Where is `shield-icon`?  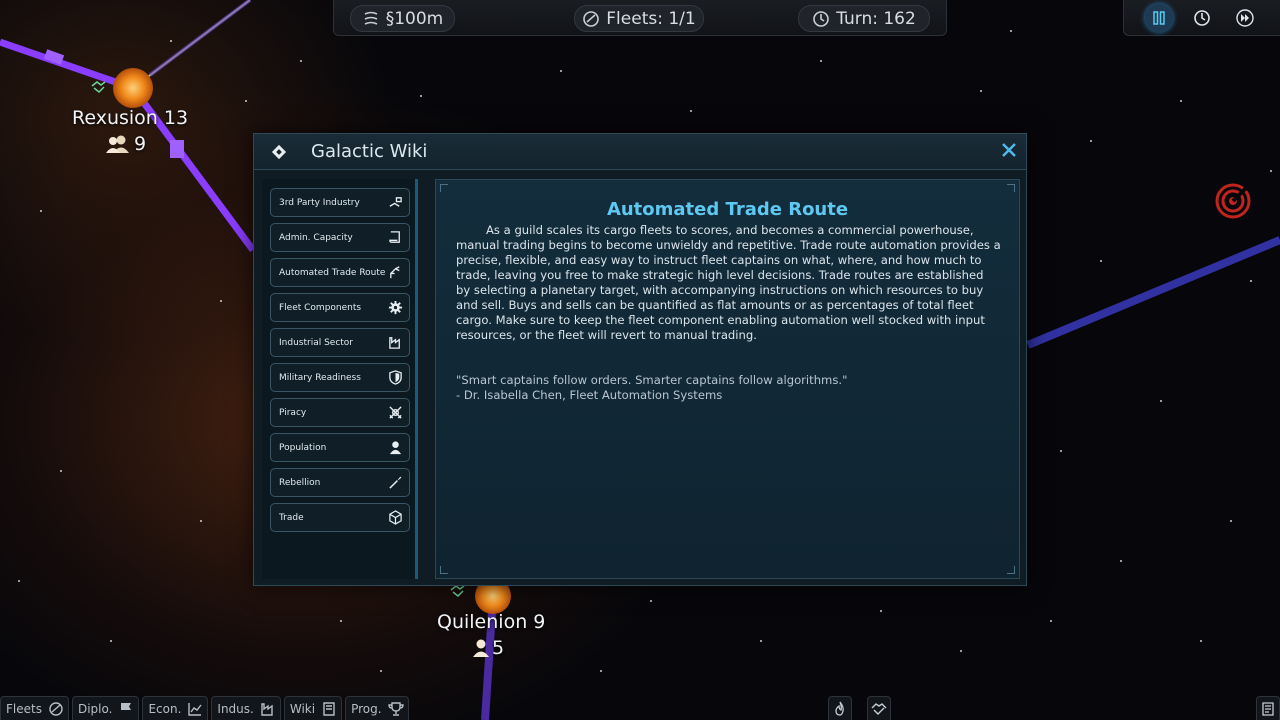
shield-icon is located at coordinates (395, 378).